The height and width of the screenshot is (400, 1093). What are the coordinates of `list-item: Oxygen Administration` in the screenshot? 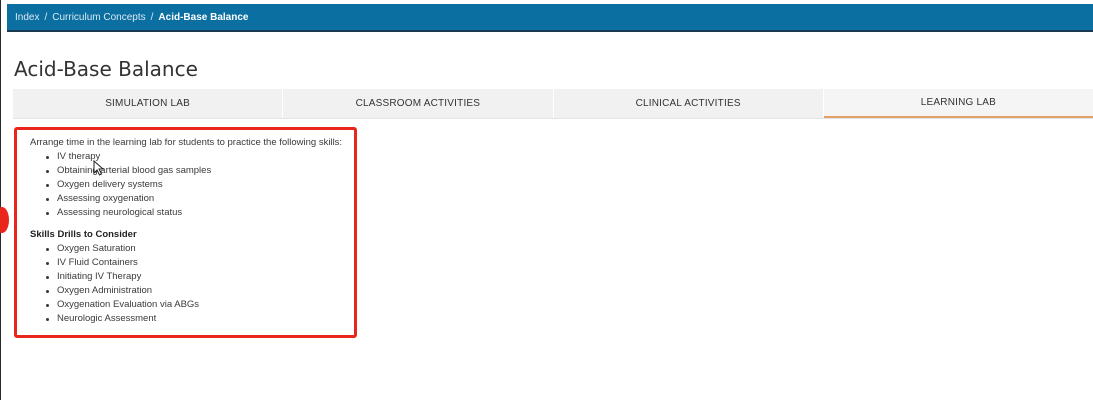 It's located at (200, 291).